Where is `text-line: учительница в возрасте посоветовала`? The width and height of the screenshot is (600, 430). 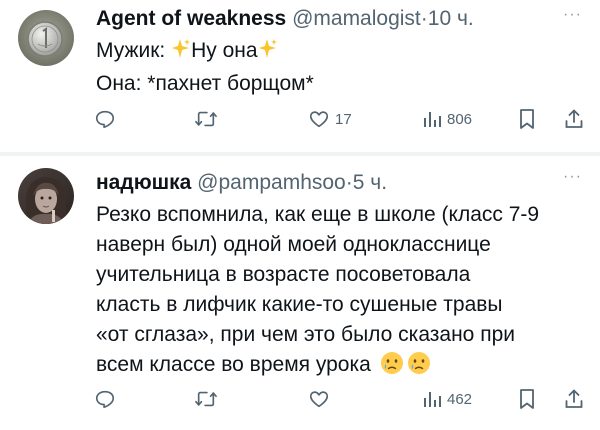
text-line: учительница в возрасте посоветовала is located at coordinates (283, 274).